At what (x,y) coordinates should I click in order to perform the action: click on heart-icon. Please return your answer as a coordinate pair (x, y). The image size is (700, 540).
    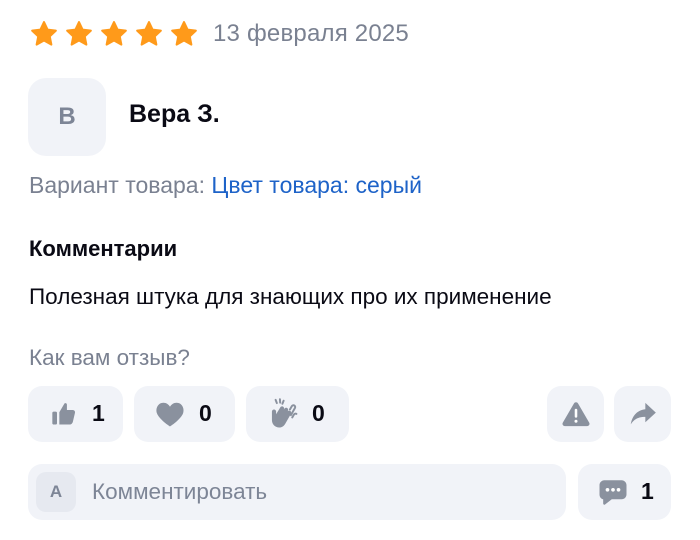
    Looking at the image, I should click on (170, 414).